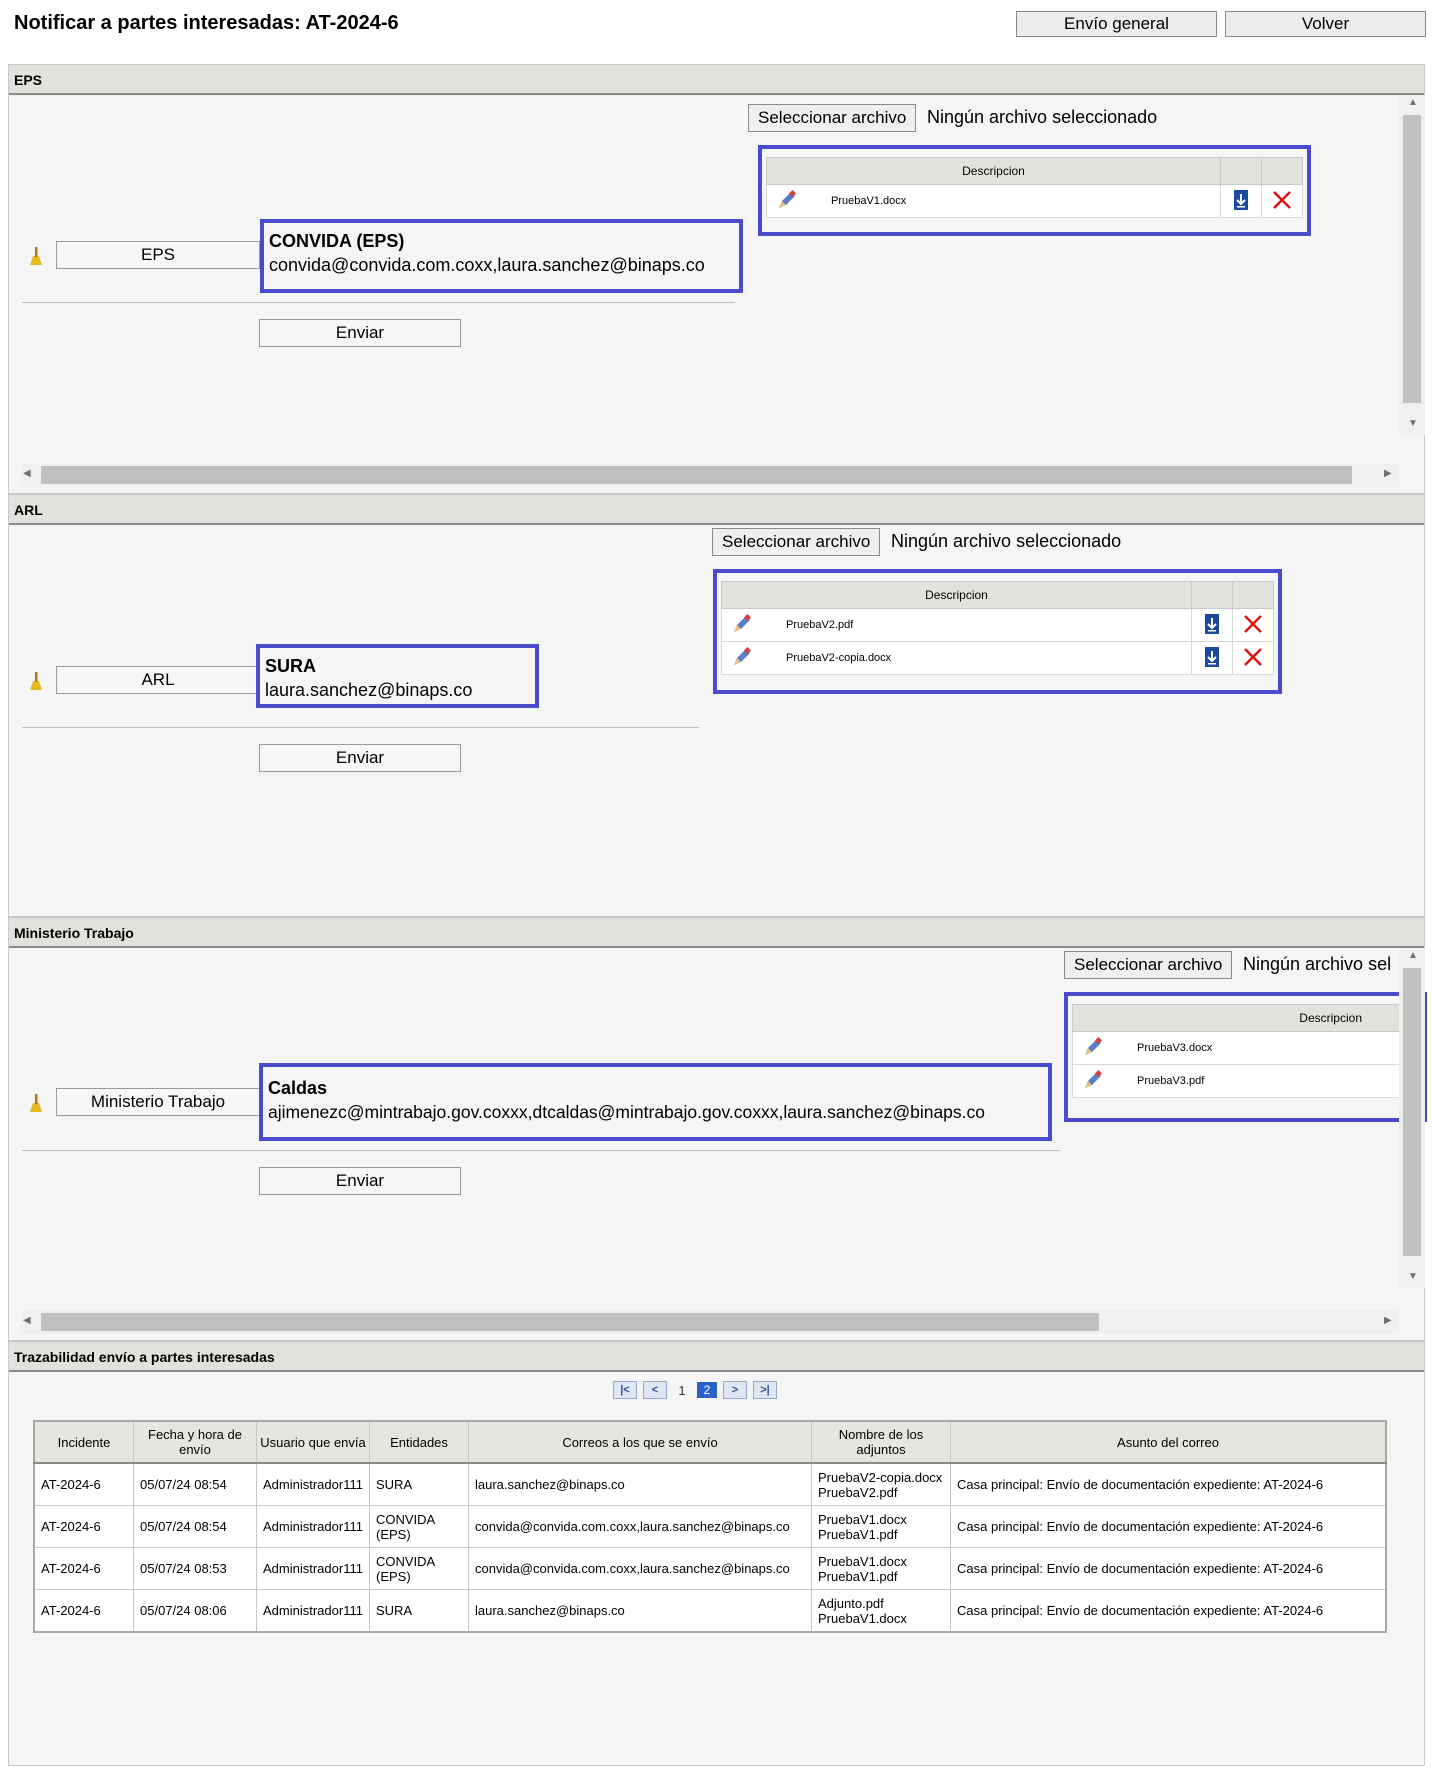 The height and width of the screenshot is (1773, 1436). What do you see at coordinates (1237, 1048) in the screenshot?
I see `file-row: PruebaV3.docx` at bounding box center [1237, 1048].